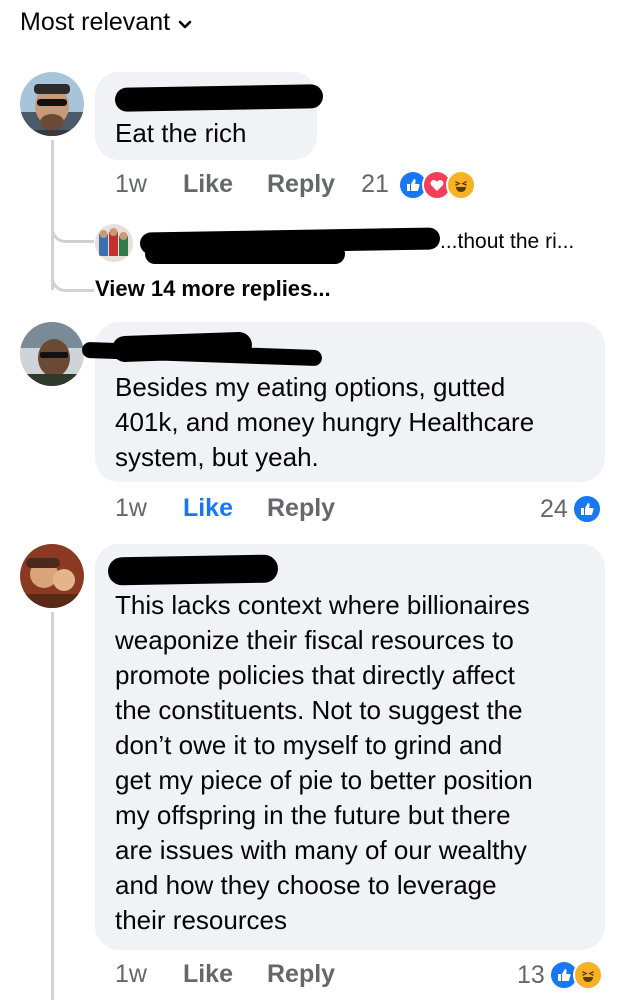 This screenshot has width=625, height=1000. Describe the element at coordinates (95, 22) in the screenshot. I see `sort-label: Most relevant` at that location.